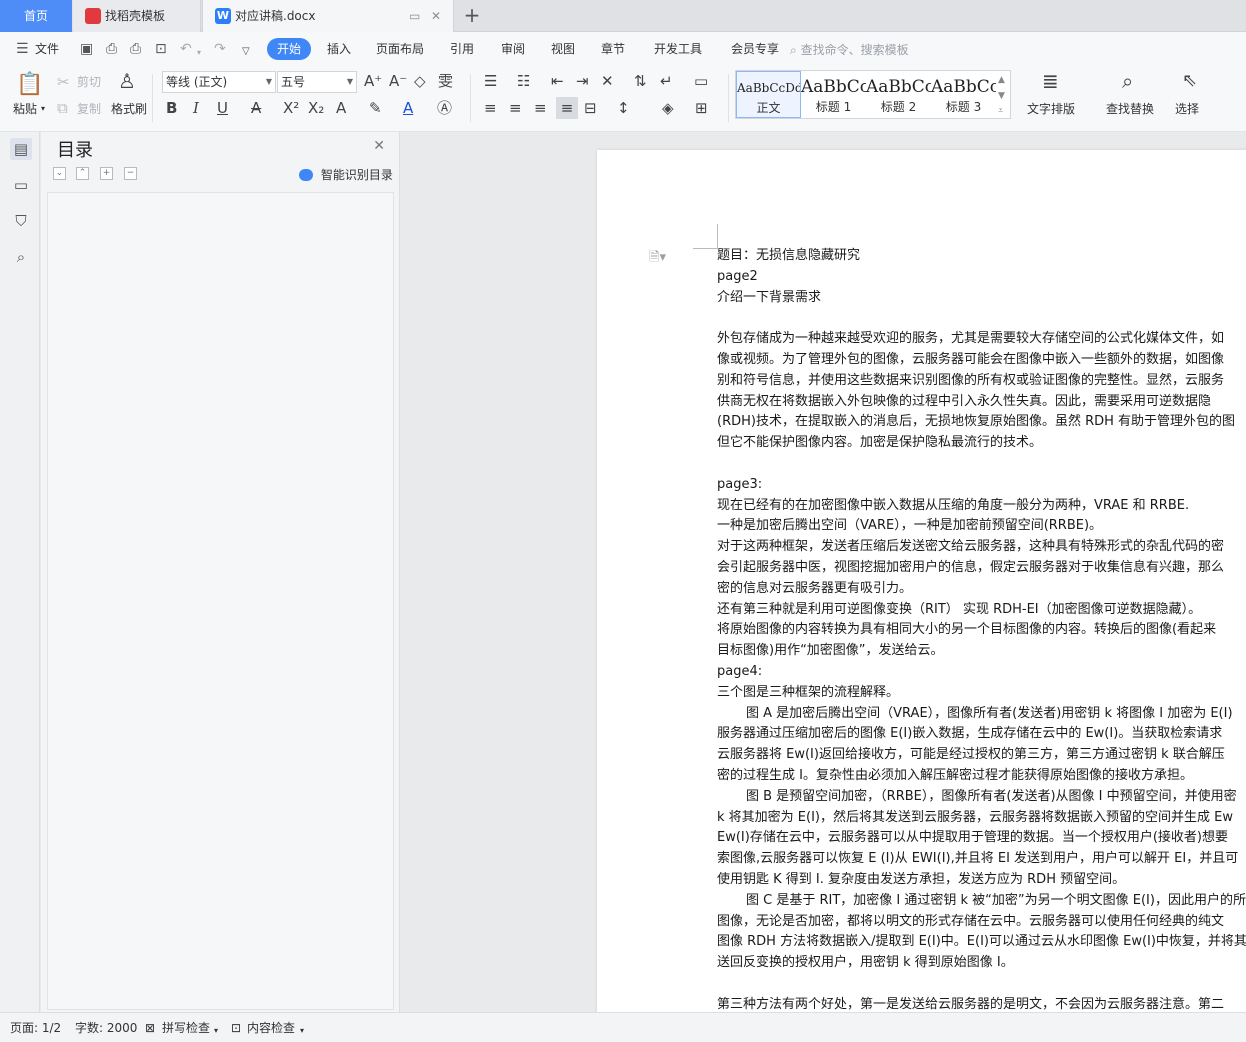 This screenshot has width=1246, height=1042. Describe the element at coordinates (316, 108) in the screenshot. I see `subscript-icon: X₂` at that location.